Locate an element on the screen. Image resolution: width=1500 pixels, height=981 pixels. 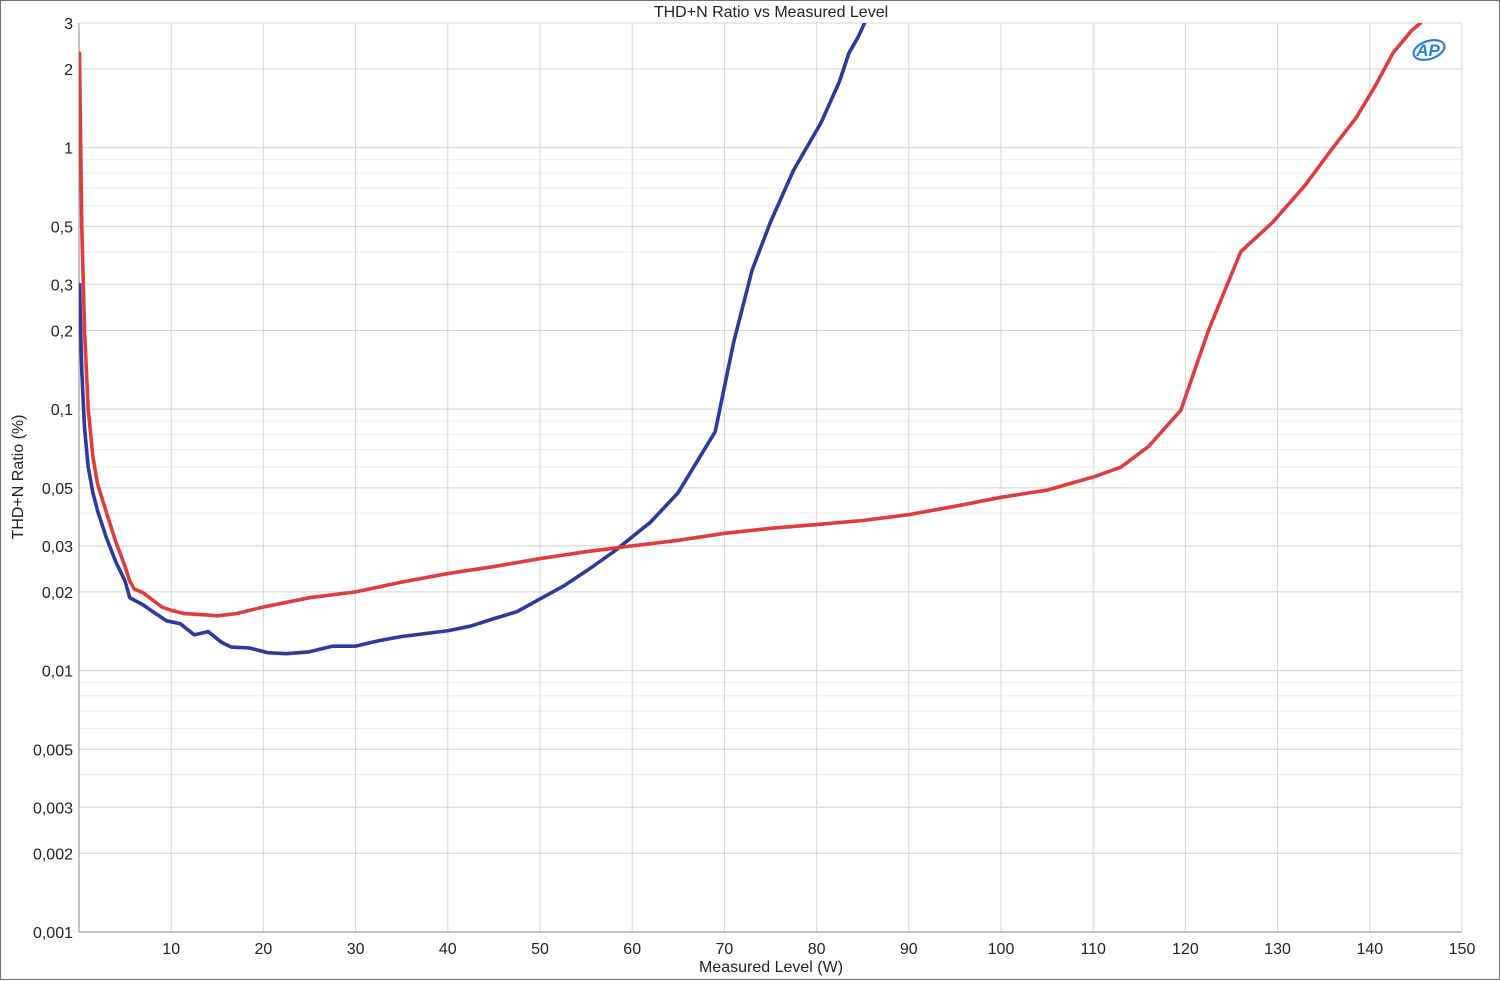
x-tick-label: 90 is located at coordinates (909, 949).